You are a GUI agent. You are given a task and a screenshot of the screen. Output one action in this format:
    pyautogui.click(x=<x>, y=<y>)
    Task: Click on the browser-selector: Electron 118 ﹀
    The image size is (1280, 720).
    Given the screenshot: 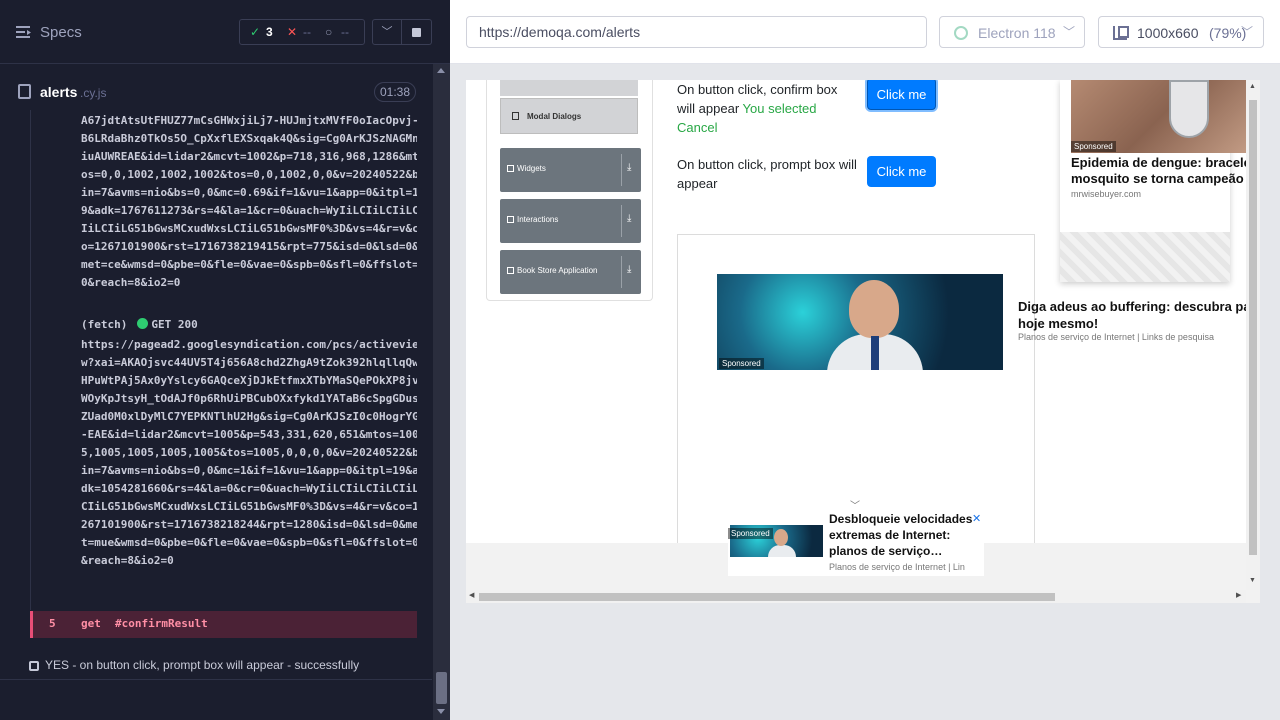 What is the action you would take?
    pyautogui.click(x=1012, y=32)
    